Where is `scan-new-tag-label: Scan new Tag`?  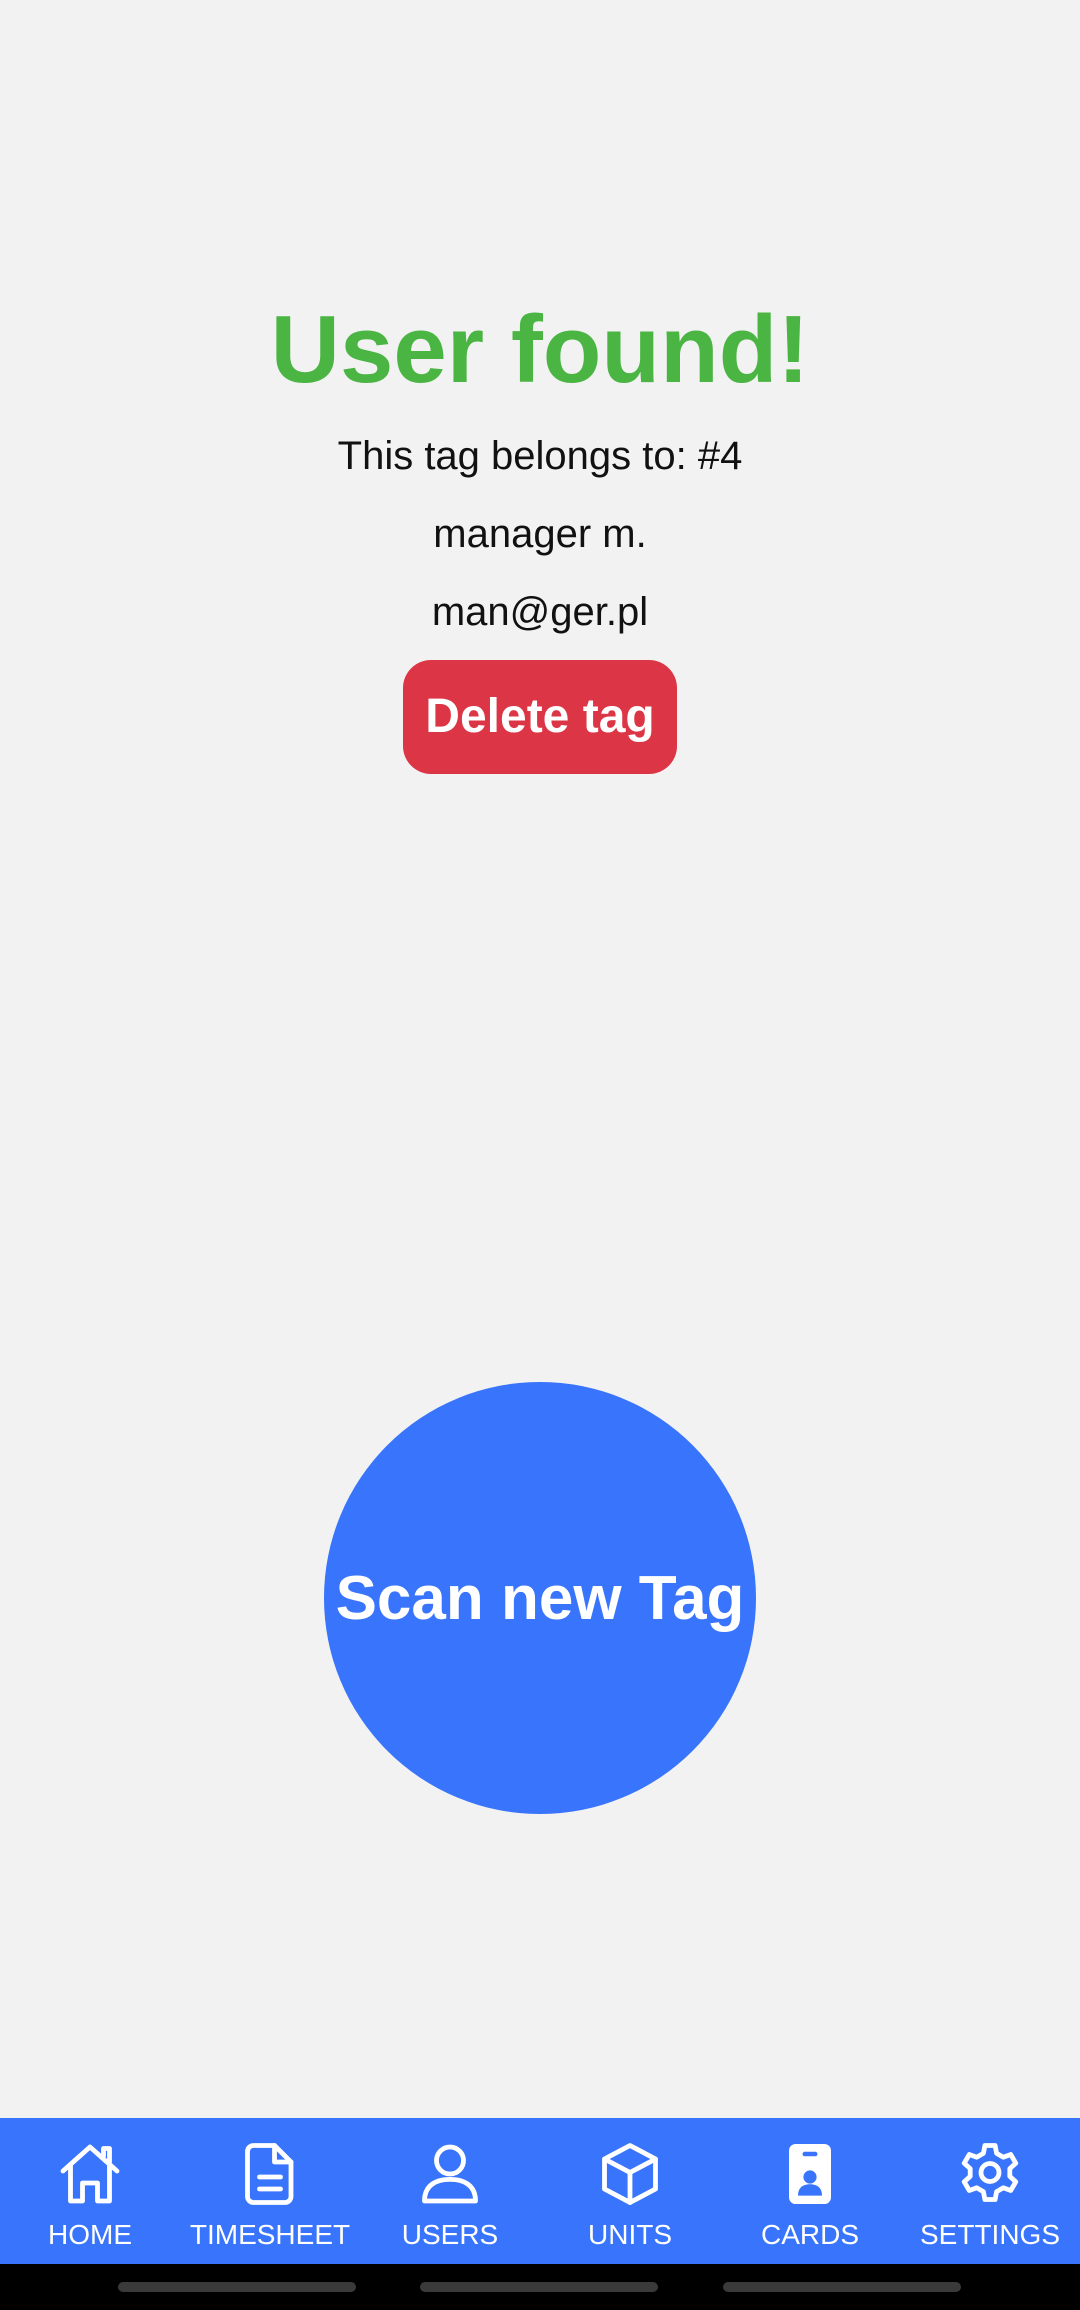
scan-new-tag-label: Scan new Tag is located at coordinates (540, 1598).